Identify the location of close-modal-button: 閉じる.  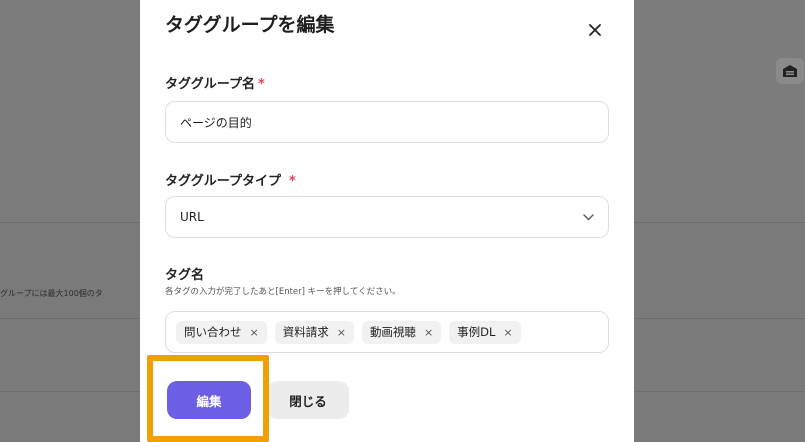
(308, 400).